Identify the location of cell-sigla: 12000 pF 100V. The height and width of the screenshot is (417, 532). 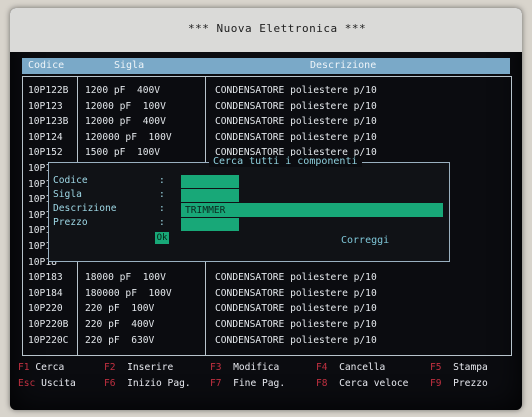
(125, 106).